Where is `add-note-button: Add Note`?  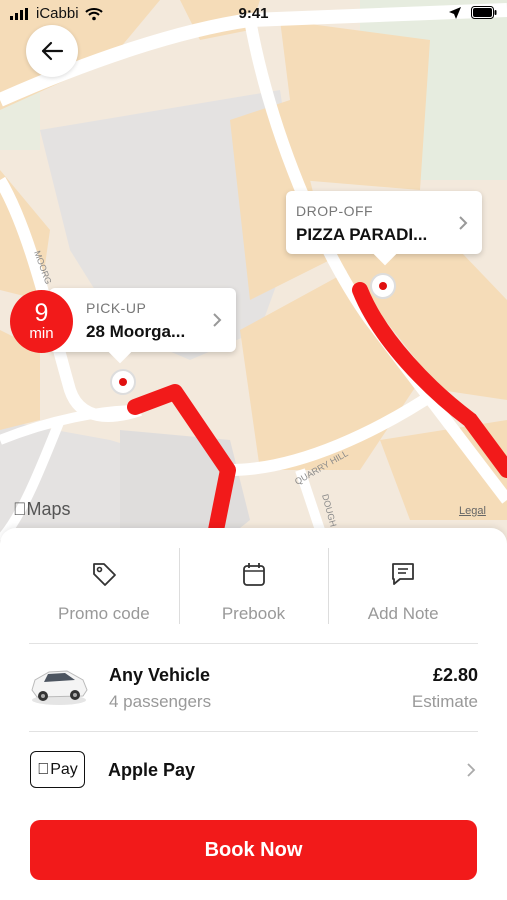
add-note-button: Add Note is located at coordinates (403, 596).